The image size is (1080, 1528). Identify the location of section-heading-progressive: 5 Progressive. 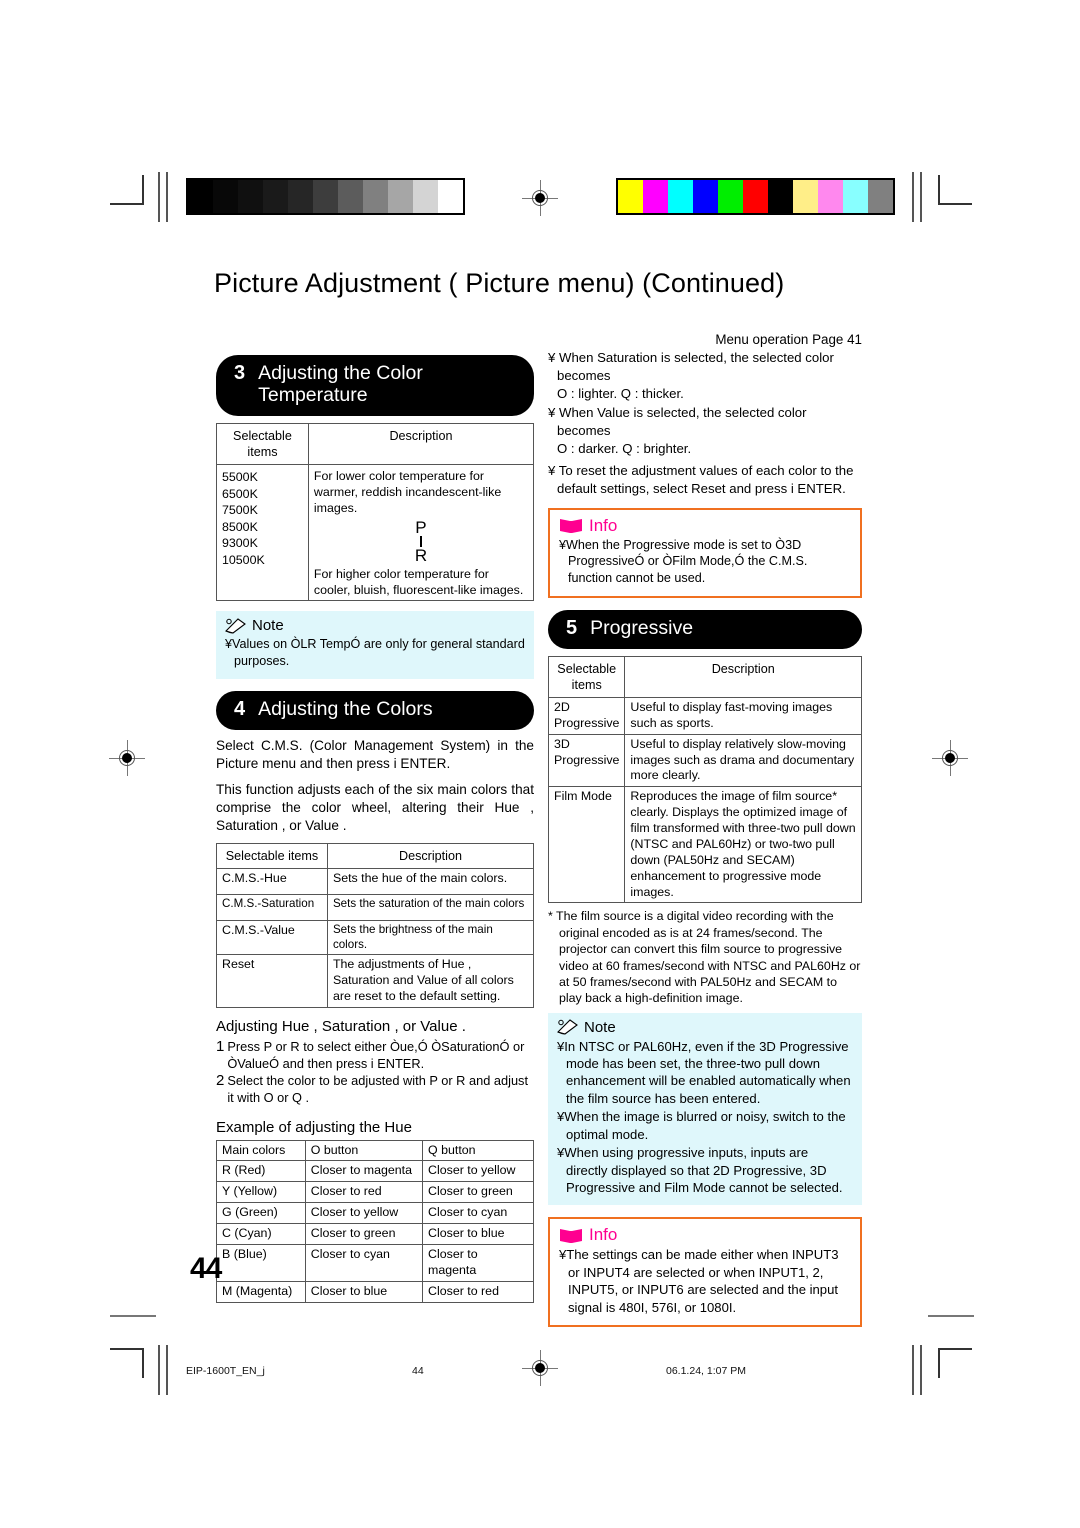
(705, 629).